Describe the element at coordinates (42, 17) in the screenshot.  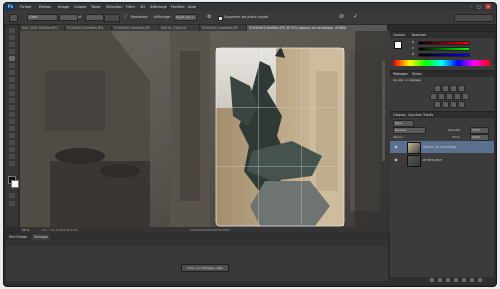
I see `ratio-select: Libre` at that location.